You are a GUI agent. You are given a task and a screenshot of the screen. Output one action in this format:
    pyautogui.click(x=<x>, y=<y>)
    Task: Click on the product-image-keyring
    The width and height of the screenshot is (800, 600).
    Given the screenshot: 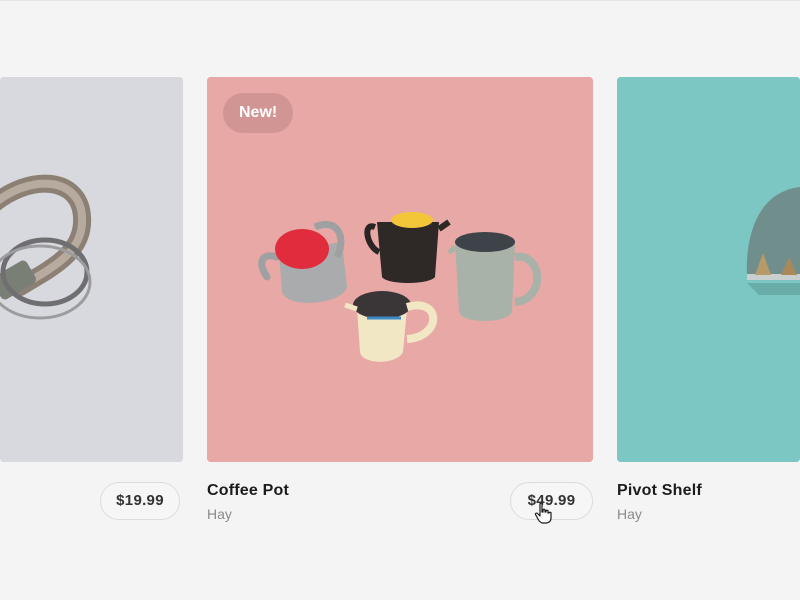 What is the action you would take?
    pyautogui.click(x=91, y=269)
    